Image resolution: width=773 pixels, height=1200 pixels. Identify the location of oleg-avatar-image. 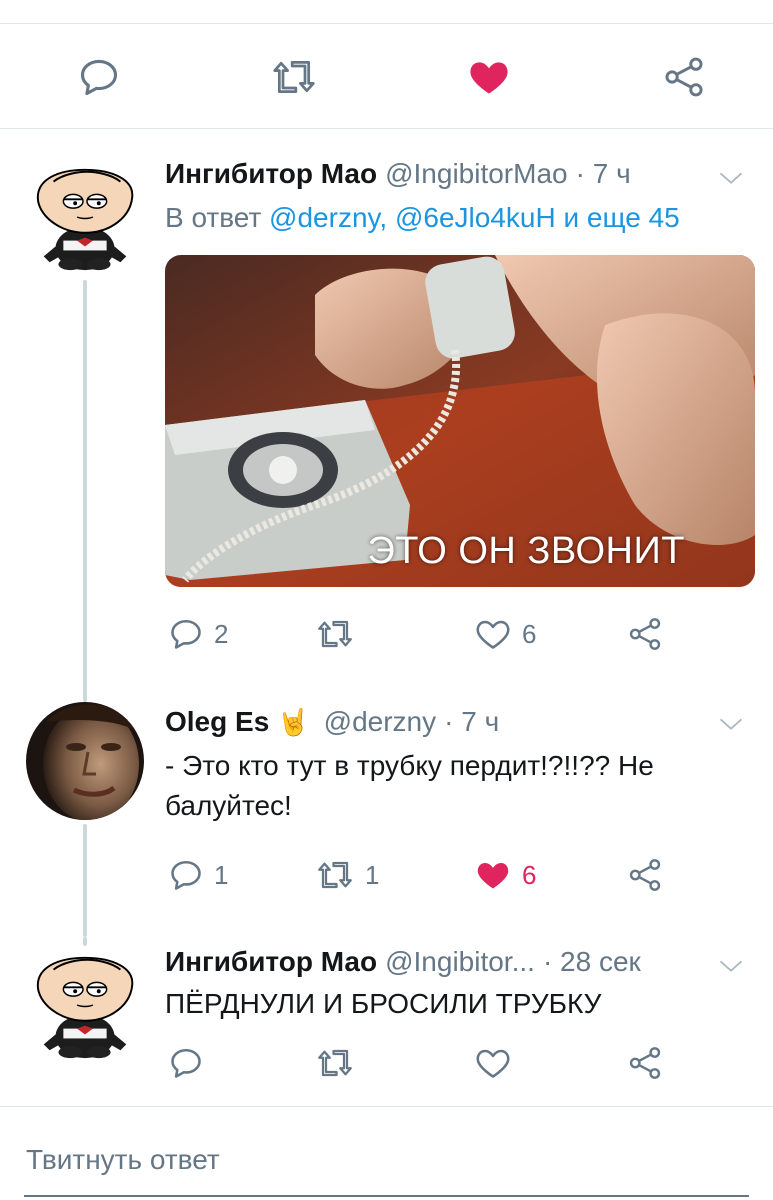
(85, 761).